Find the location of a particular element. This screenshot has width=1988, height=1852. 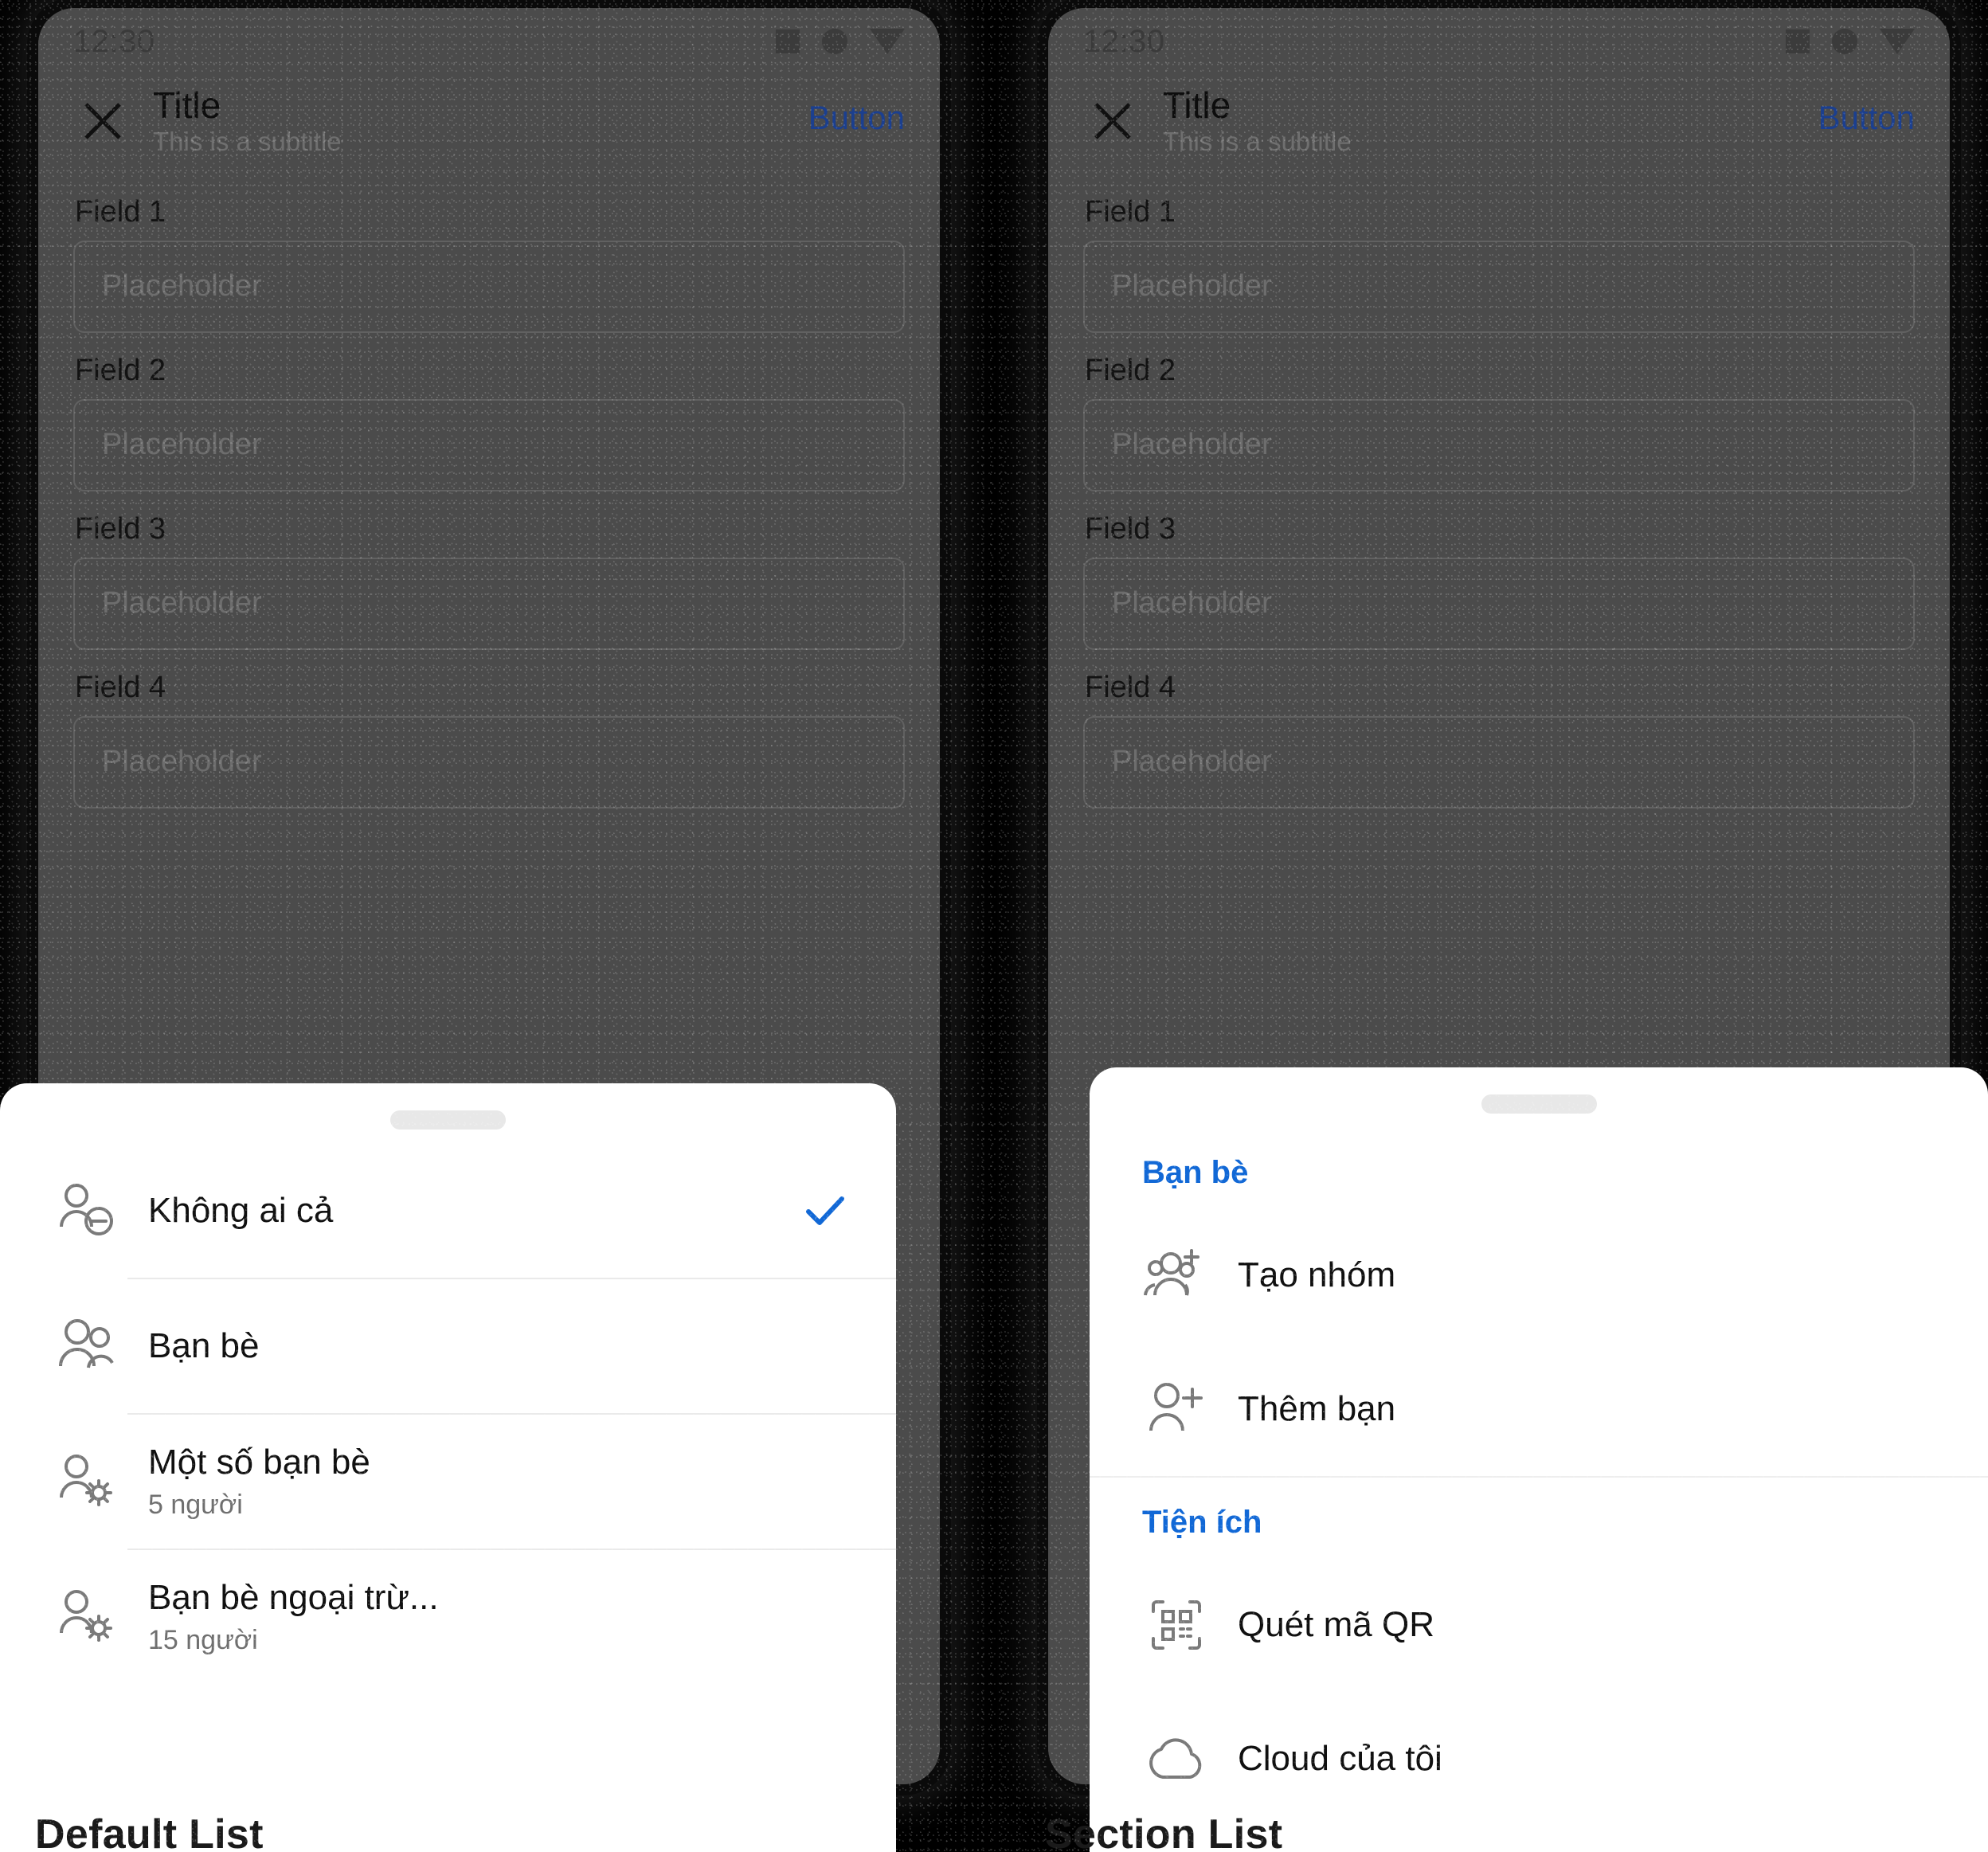

page-subtitle: This is a subtitle is located at coordinates (1257, 142).